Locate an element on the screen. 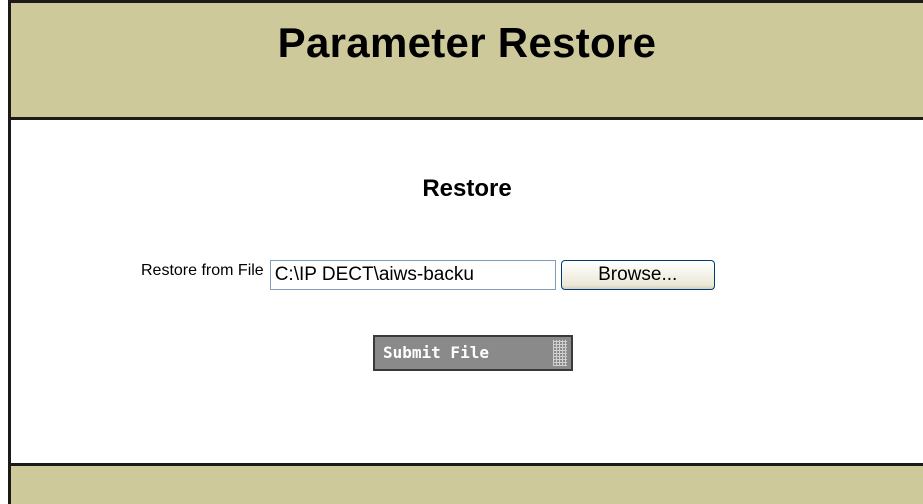 The image size is (923, 504). submit-file-label: Submit File is located at coordinates (436, 352).